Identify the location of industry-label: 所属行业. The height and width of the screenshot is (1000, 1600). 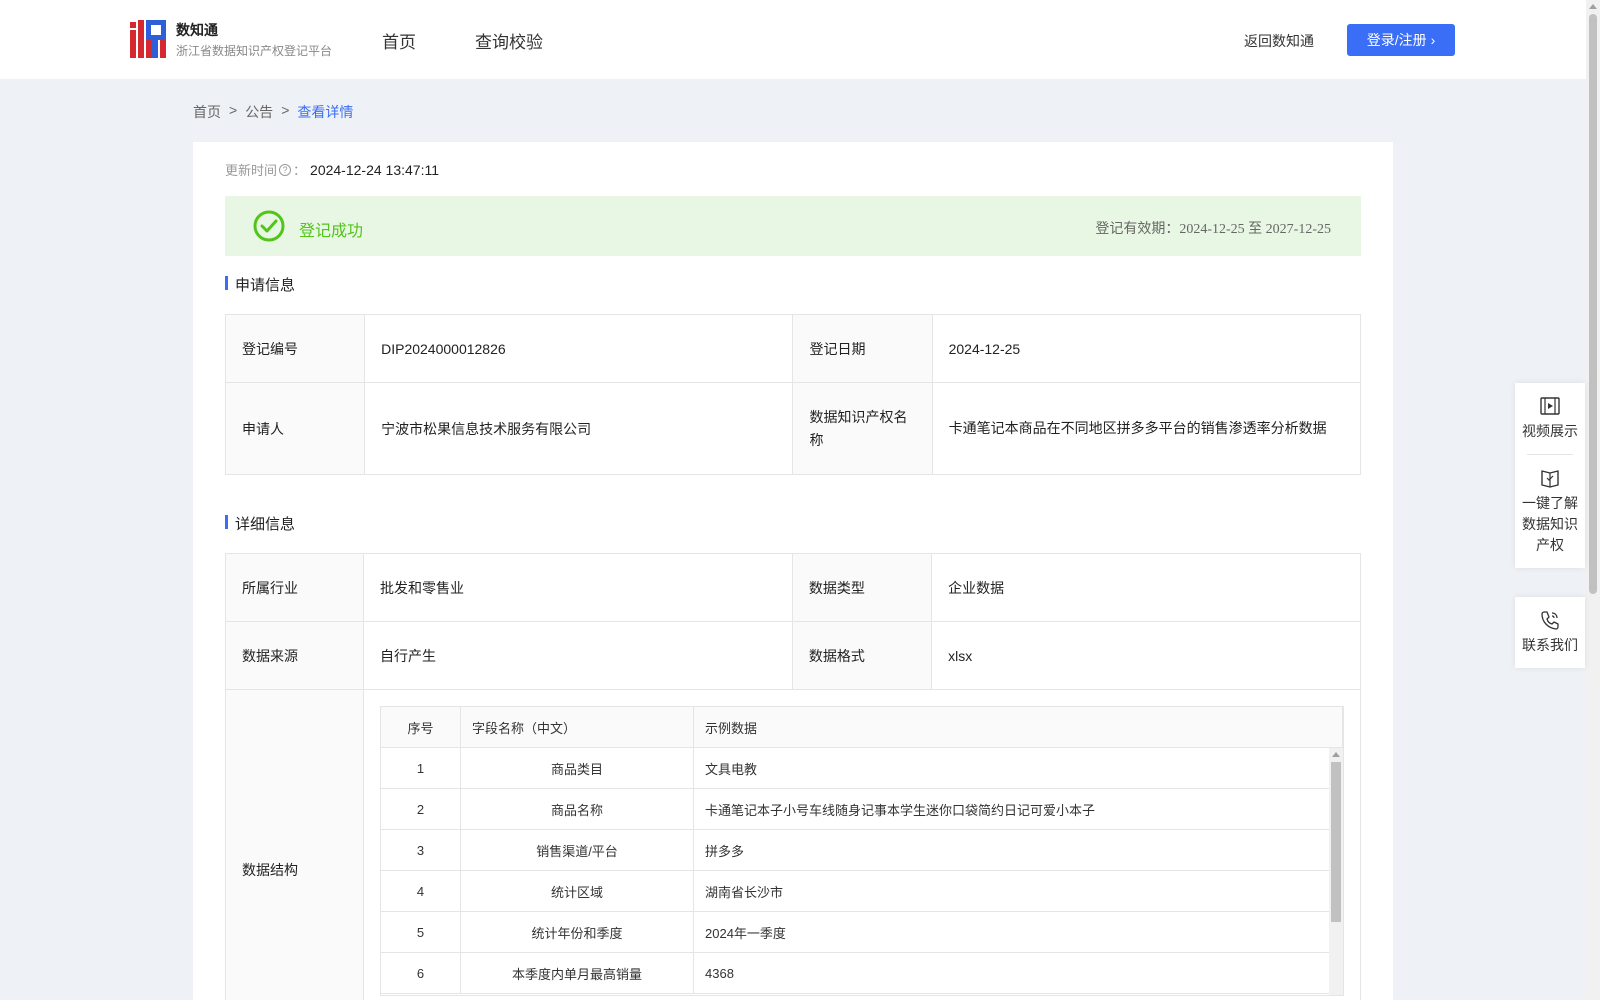
(294, 587).